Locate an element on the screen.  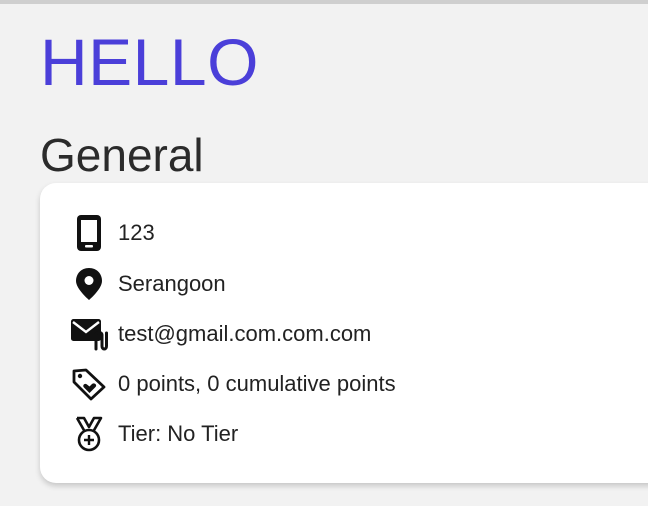
top-divider is located at coordinates (324, 2).